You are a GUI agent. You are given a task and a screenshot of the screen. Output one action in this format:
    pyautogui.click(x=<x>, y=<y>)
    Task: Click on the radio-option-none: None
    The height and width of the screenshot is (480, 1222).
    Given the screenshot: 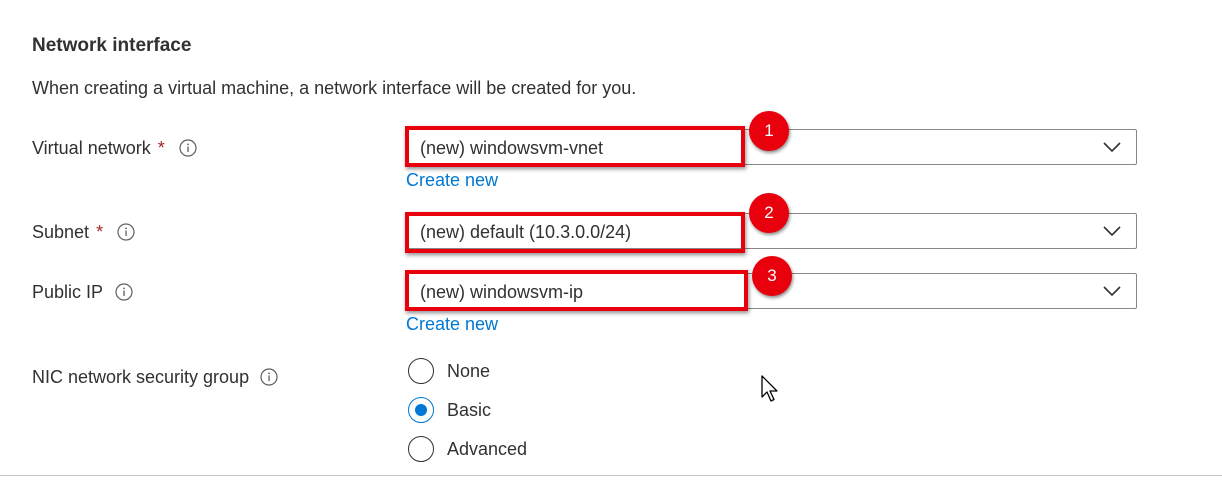 What is the action you would take?
    pyautogui.click(x=449, y=371)
    